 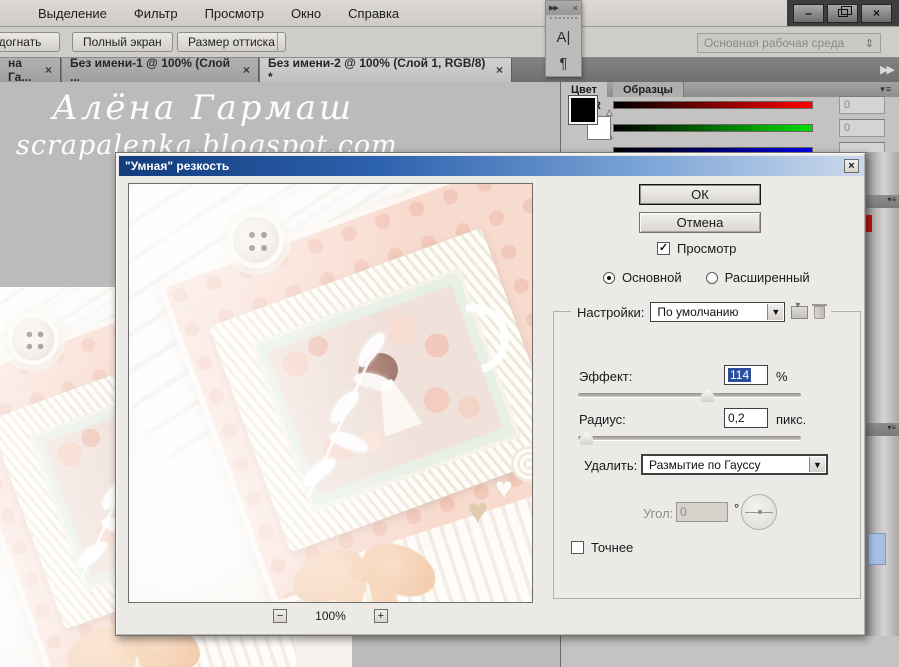 What do you see at coordinates (702, 512) in the screenshot?
I see `angle-input: 0` at bounding box center [702, 512].